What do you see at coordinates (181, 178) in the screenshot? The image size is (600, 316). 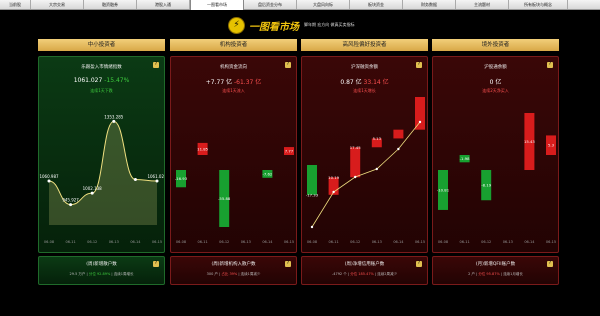 I see `data-label: -16.93` at bounding box center [181, 178].